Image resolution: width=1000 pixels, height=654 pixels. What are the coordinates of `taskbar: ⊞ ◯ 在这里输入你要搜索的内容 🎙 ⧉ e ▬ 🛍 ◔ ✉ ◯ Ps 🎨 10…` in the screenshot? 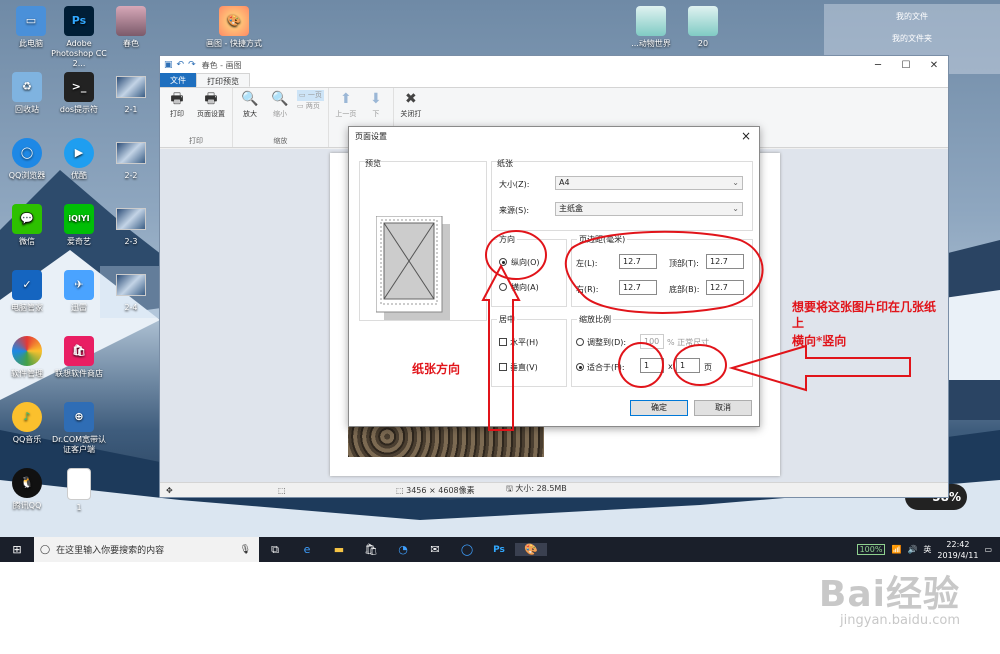 It's located at (500, 549).